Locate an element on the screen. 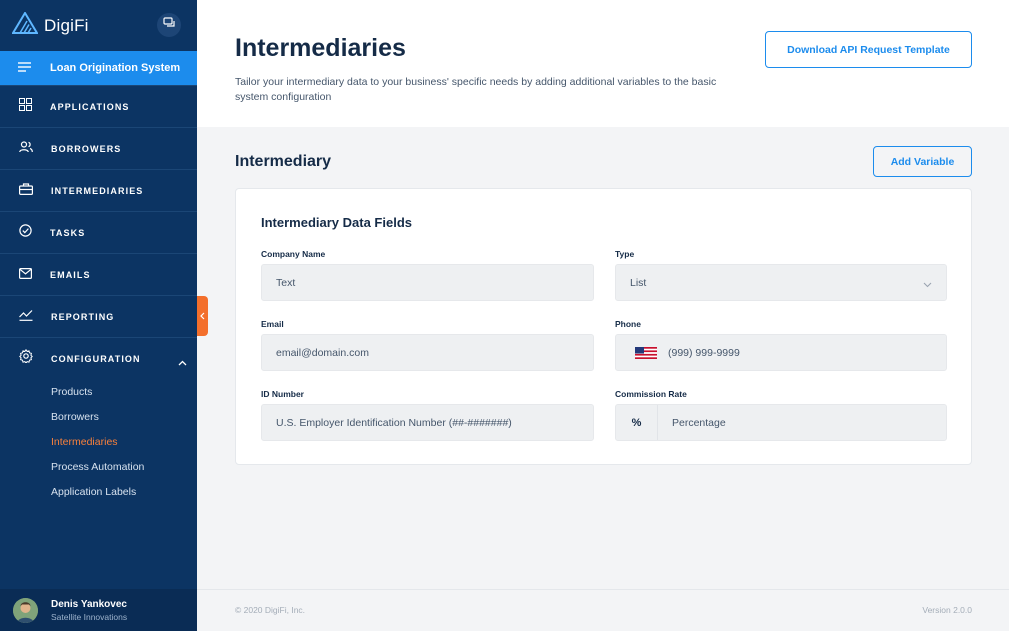  copyright-text: © 2020 DigiFi, Inc. is located at coordinates (270, 610).